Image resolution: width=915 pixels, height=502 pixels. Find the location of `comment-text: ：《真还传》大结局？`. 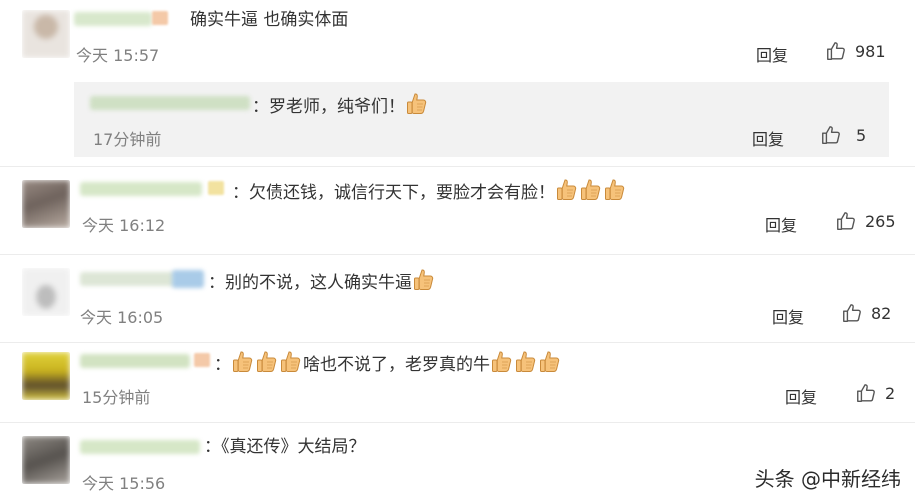

comment-text: ：《真还传》大结局？ is located at coordinates (285, 447).